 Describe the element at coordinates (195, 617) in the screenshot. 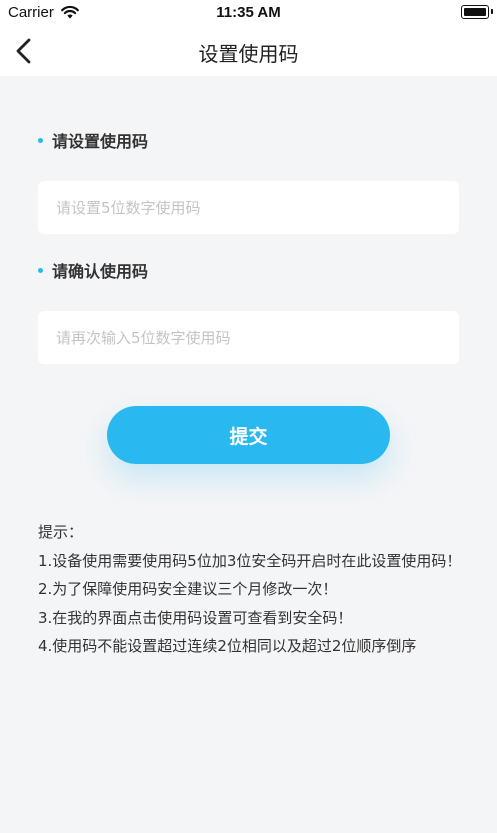

I see `tip-item: 3.在我的界面点击使用码设置可查看到安全码！` at that location.